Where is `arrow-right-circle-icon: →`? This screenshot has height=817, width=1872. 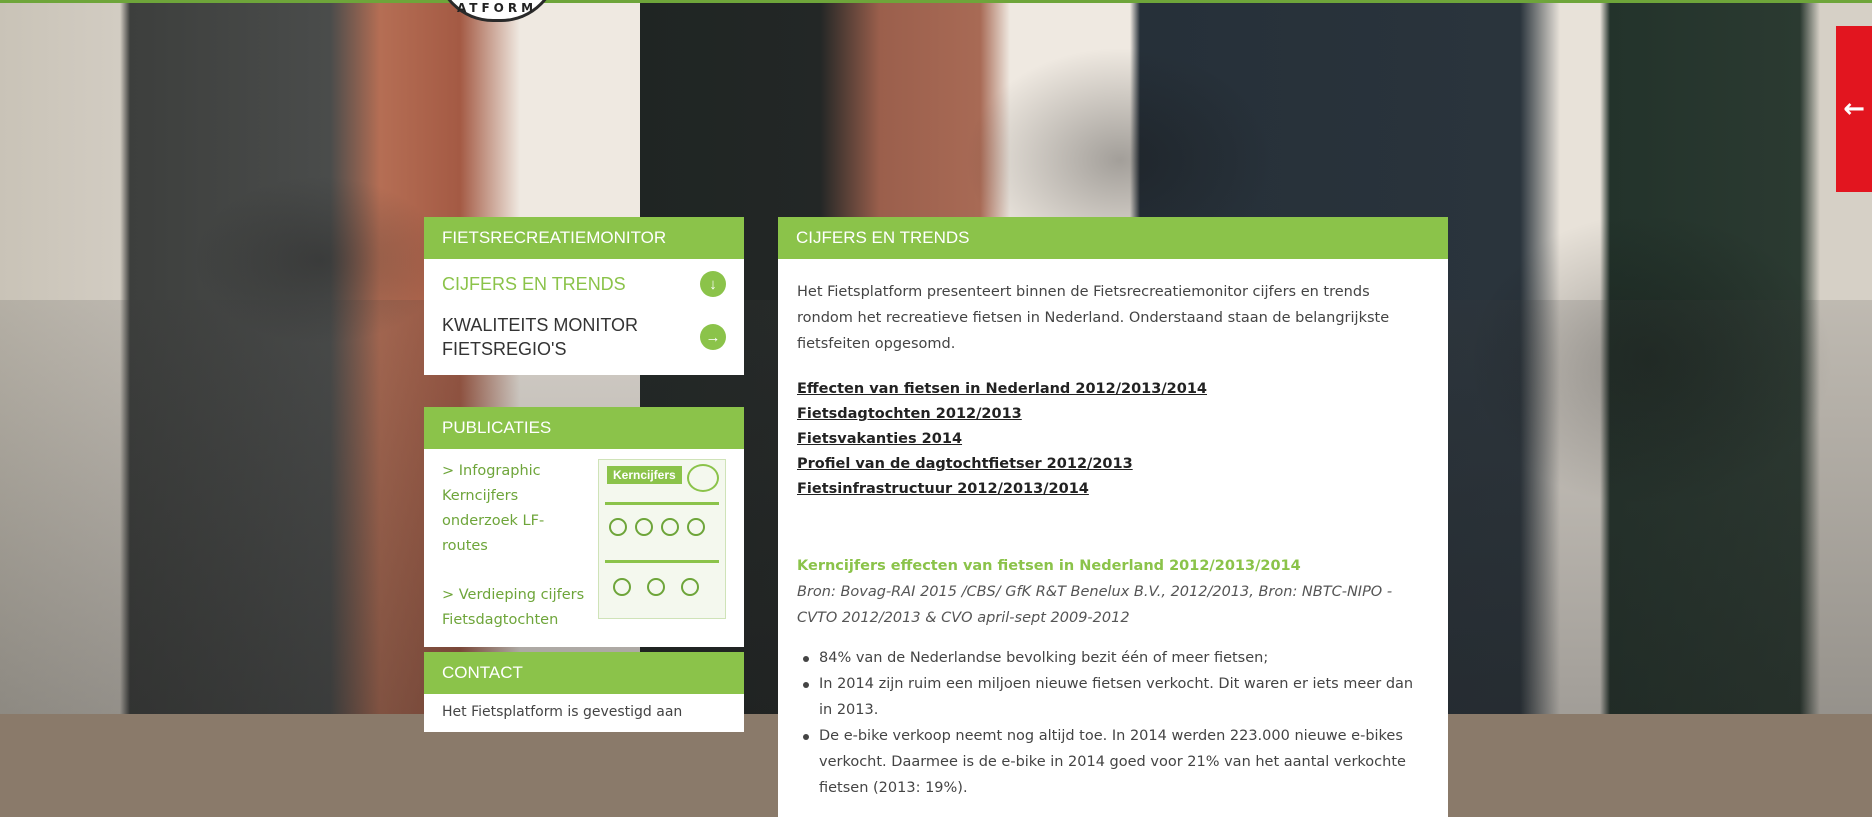
arrow-right-circle-icon: → is located at coordinates (713, 337).